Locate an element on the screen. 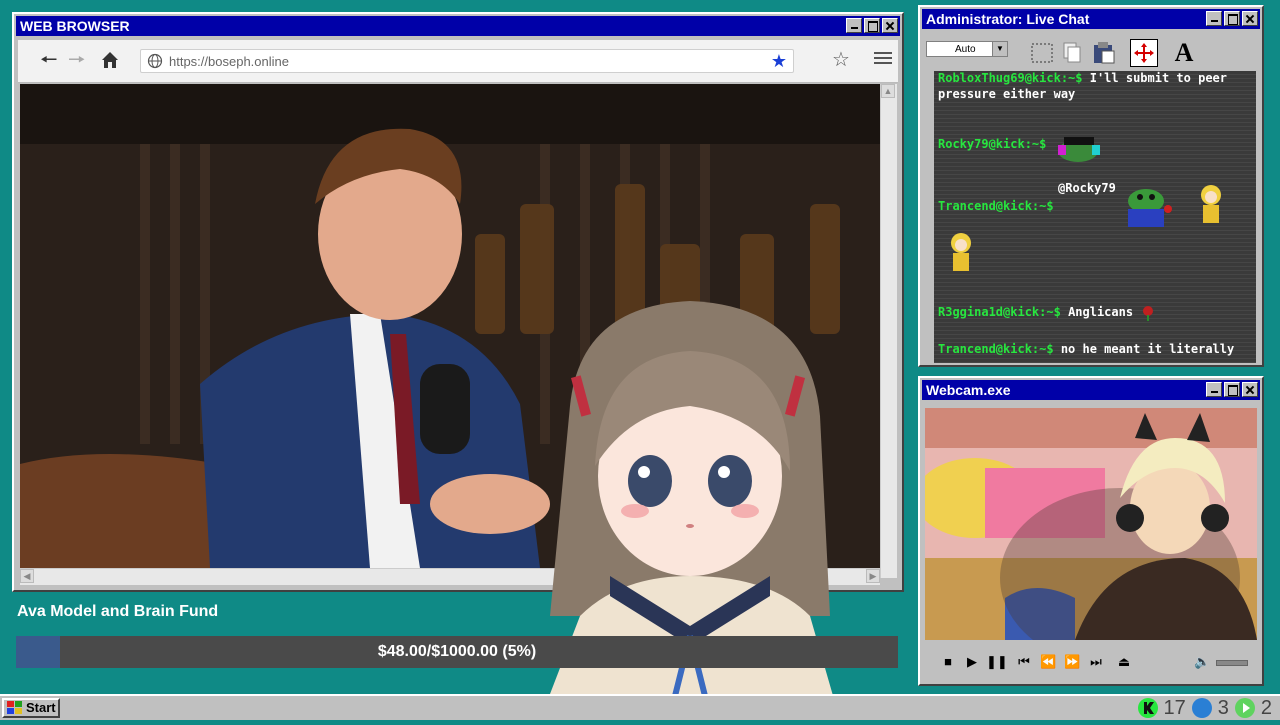  start-label: Start is located at coordinates (41, 707).